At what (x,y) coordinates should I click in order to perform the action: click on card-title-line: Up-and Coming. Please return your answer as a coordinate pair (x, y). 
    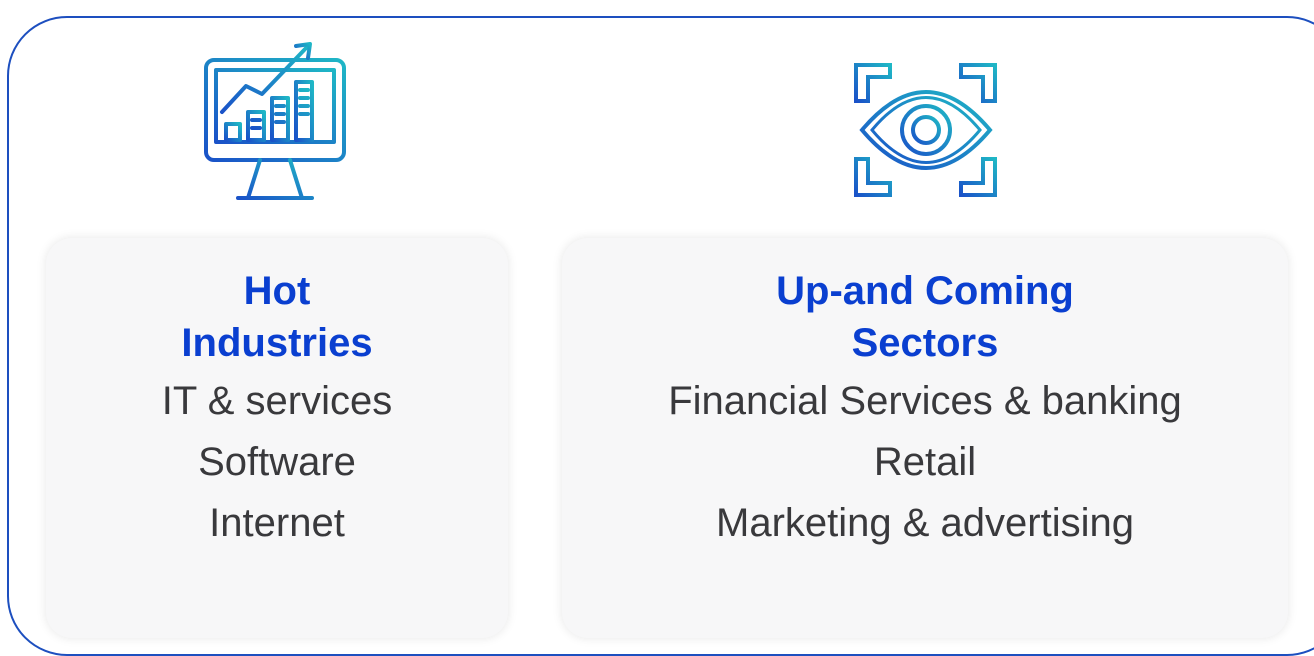
    Looking at the image, I should click on (925, 291).